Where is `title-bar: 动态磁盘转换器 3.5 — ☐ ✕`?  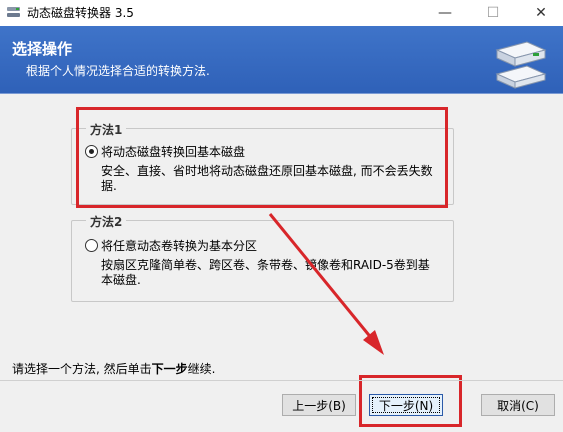
title-bar: 动态磁盘转换器 3.5 — ☐ ✕ is located at coordinates (281, 13).